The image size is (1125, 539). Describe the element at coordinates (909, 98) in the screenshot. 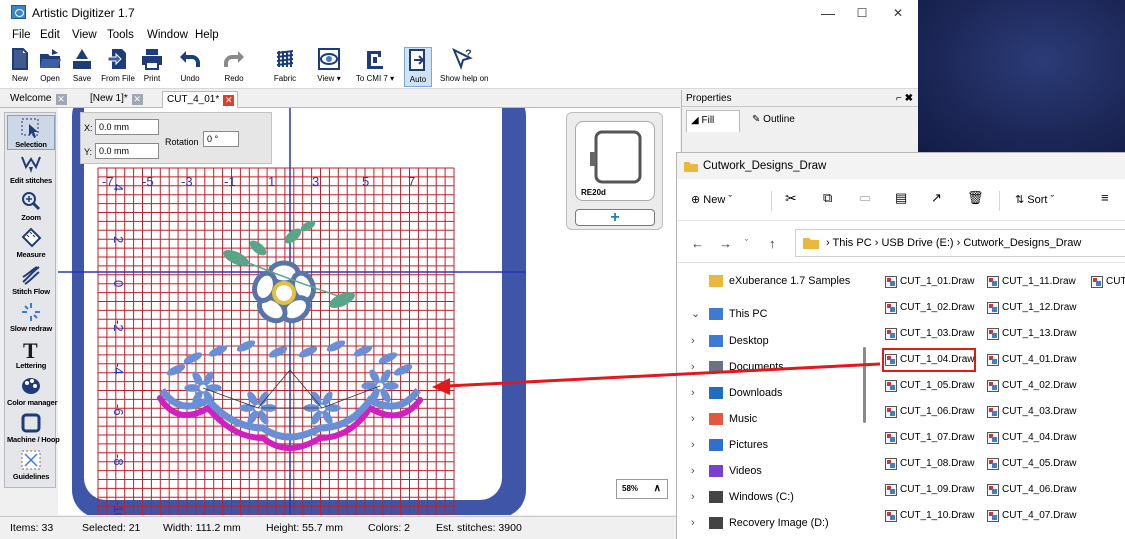

I see `panel-close-icon: ✖` at that location.